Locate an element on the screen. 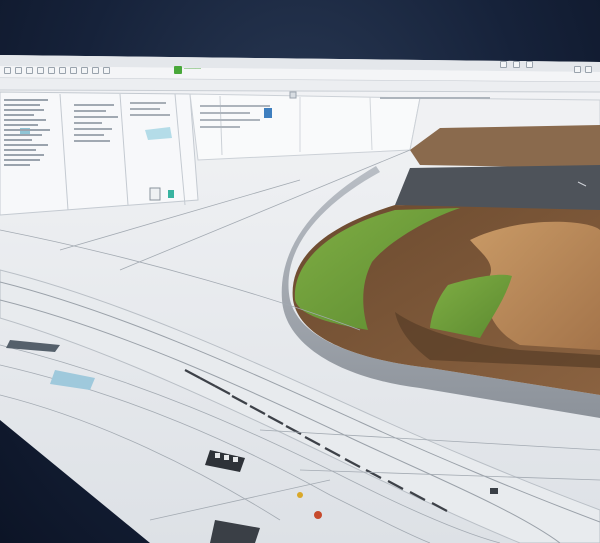 The height and width of the screenshot is (543, 600). node-icon is located at coordinates (155, 194).